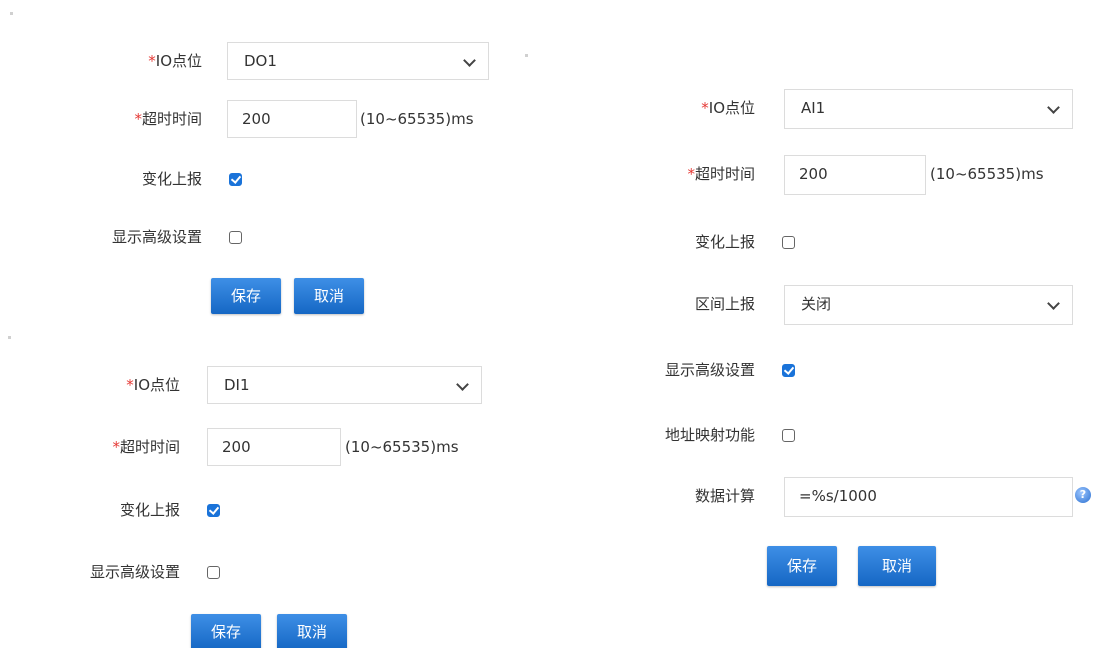  I want to click on interval-report-value: 关闭, so click(816, 304).